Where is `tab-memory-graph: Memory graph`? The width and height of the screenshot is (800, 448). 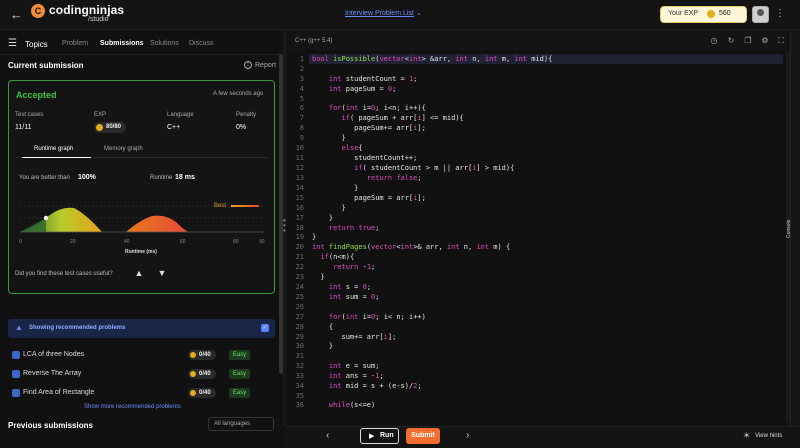
tab-memory-graph: Memory graph is located at coordinates (123, 149).